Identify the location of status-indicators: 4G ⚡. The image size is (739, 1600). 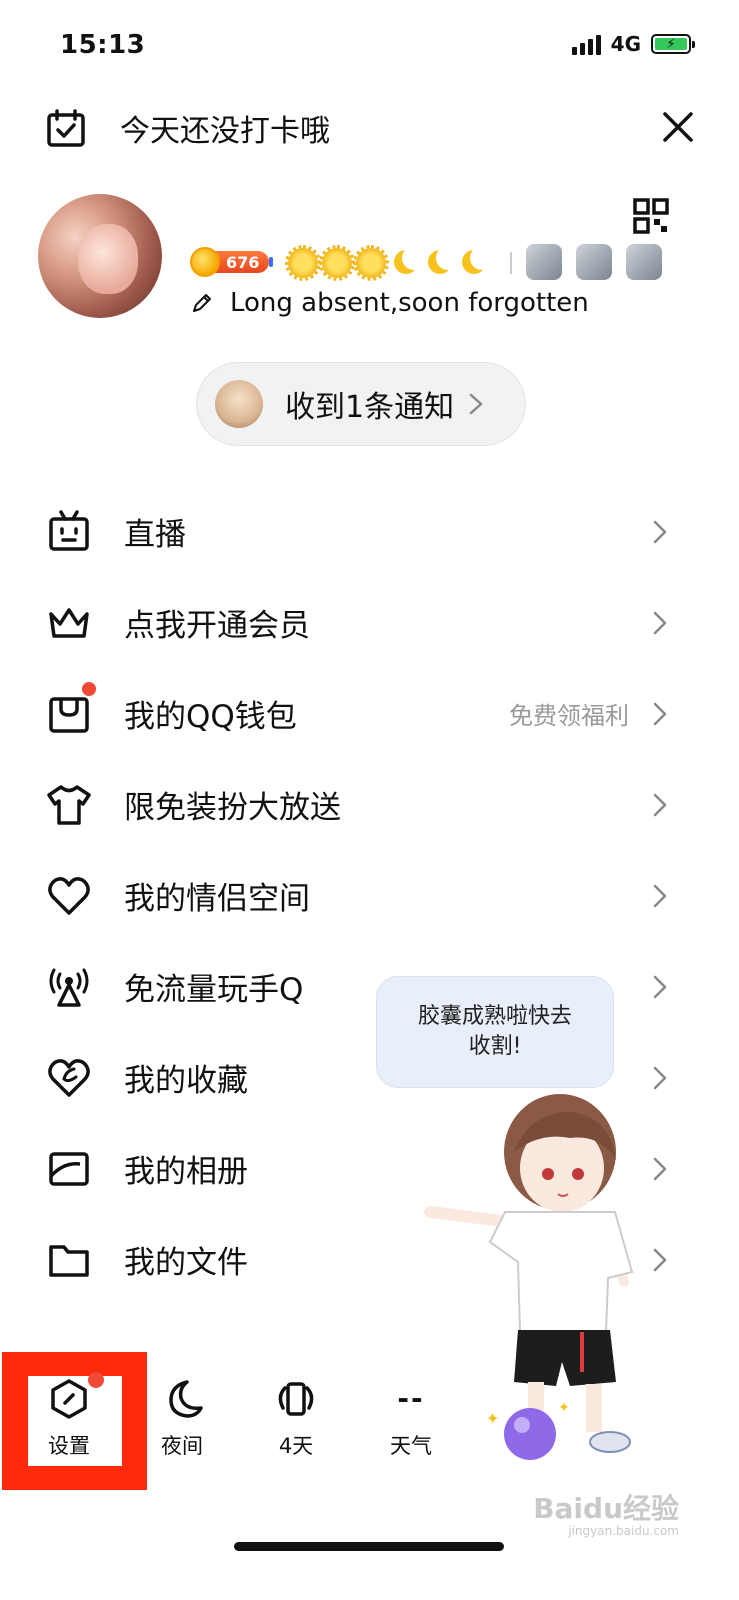
(633, 44).